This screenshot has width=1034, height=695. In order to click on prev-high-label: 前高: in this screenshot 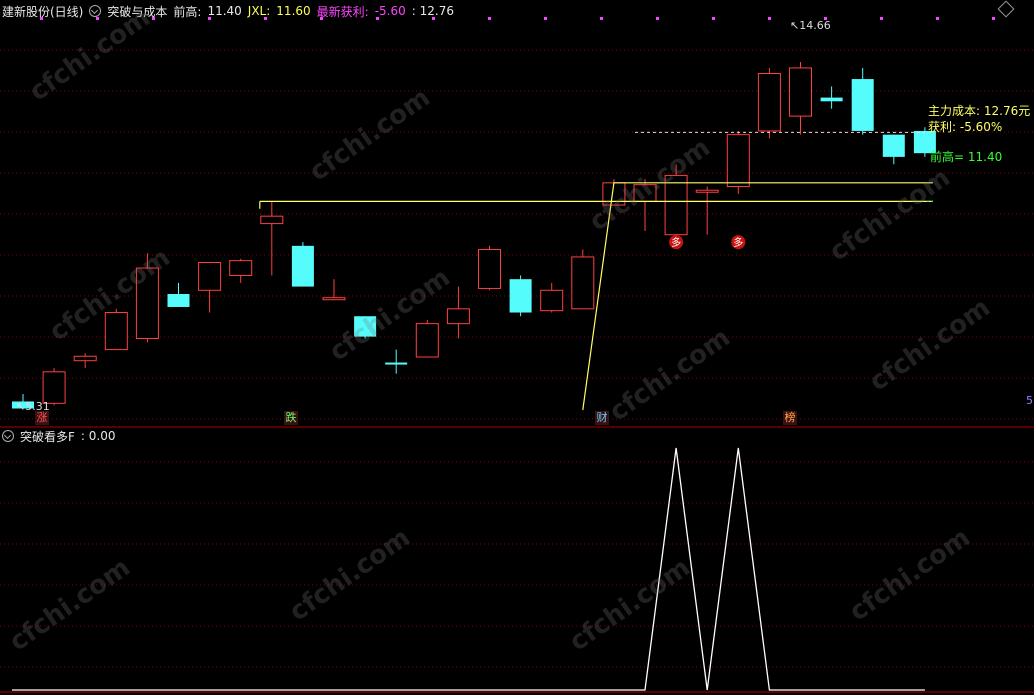, I will do `click(187, 11)`.